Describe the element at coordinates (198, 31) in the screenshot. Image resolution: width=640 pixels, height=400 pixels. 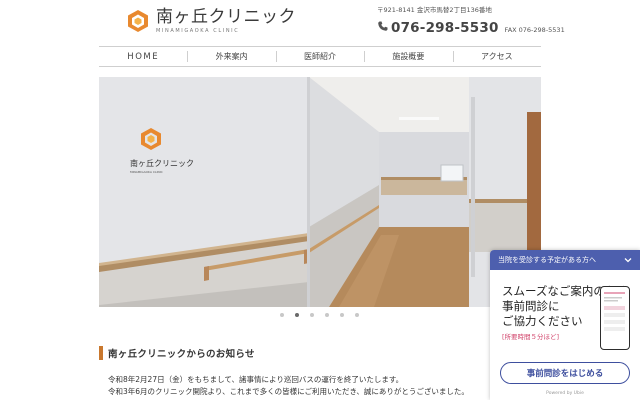
I see `clinic-name-sub: MINAMIGAOKA CLINIC` at that location.